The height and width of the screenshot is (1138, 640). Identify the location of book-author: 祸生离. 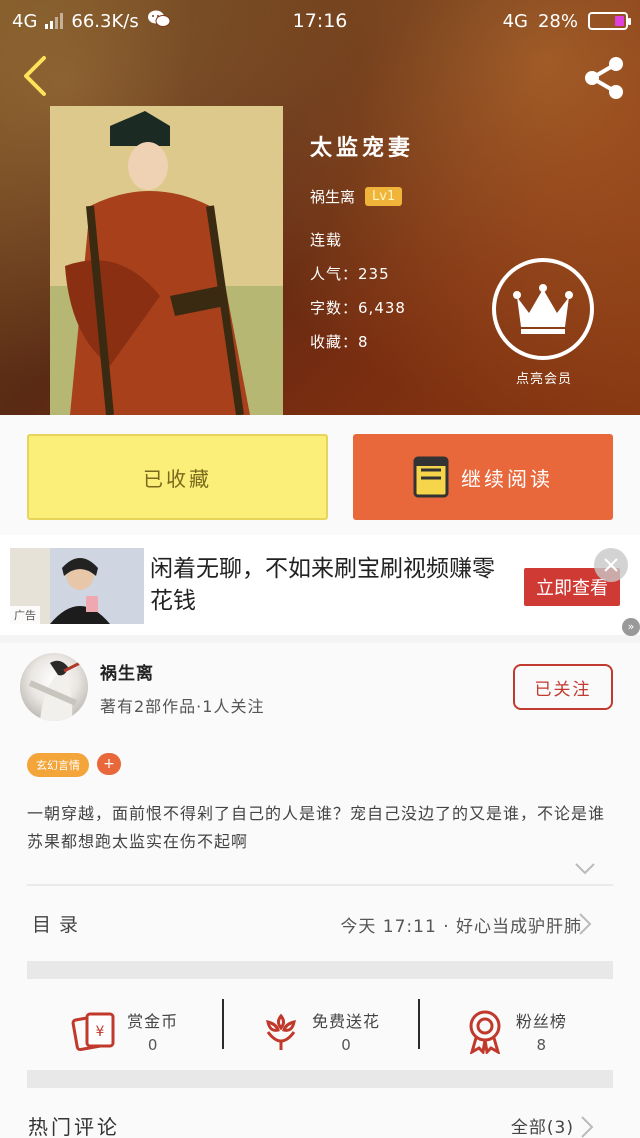
(332, 196).